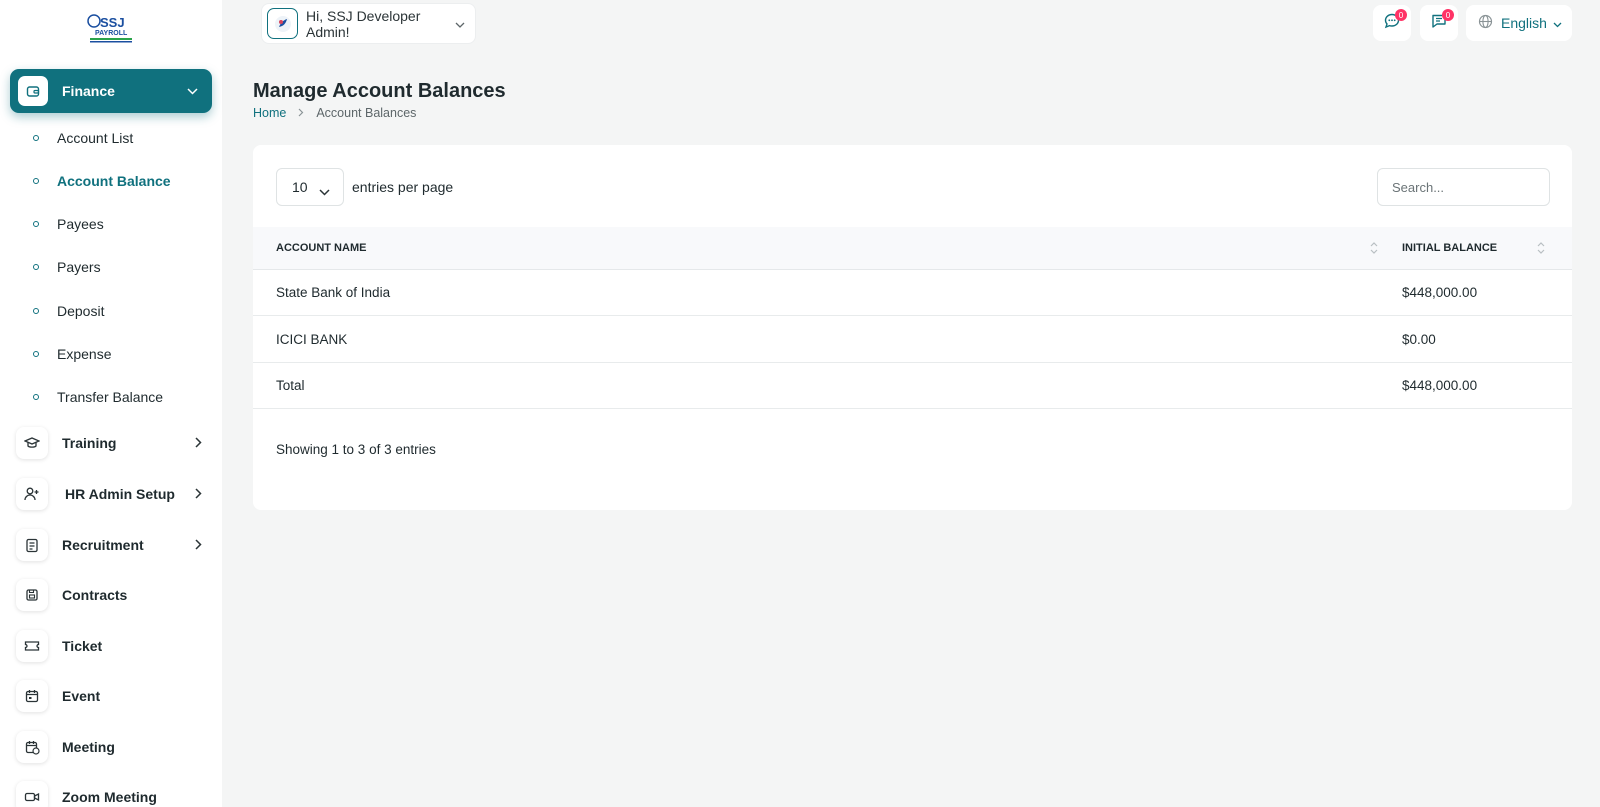 Image resolution: width=1600 pixels, height=807 pixels. Describe the element at coordinates (32, 595) in the screenshot. I see `save-icon` at that location.